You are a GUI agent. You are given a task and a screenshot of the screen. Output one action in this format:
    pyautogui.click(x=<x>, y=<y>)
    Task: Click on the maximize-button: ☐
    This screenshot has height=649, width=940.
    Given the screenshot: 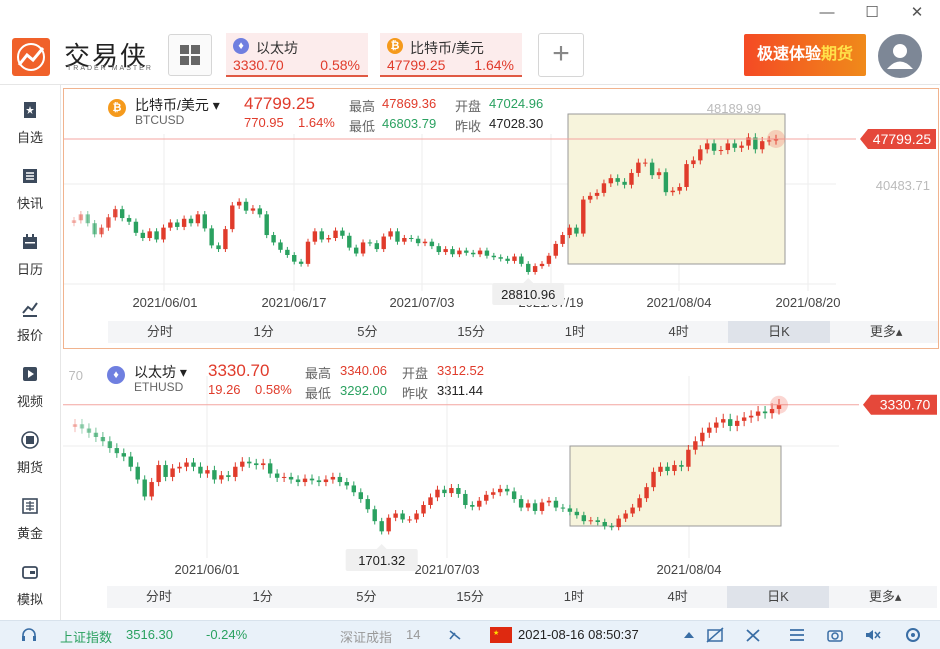 What is the action you would take?
    pyautogui.click(x=872, y=13)
    